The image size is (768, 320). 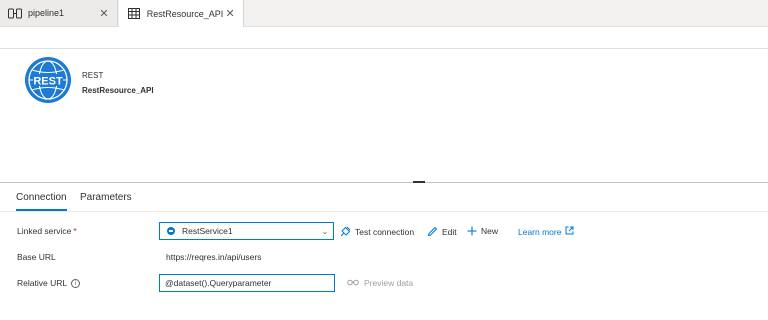 I want to click on plus-icon, so click(x=472, y=231).